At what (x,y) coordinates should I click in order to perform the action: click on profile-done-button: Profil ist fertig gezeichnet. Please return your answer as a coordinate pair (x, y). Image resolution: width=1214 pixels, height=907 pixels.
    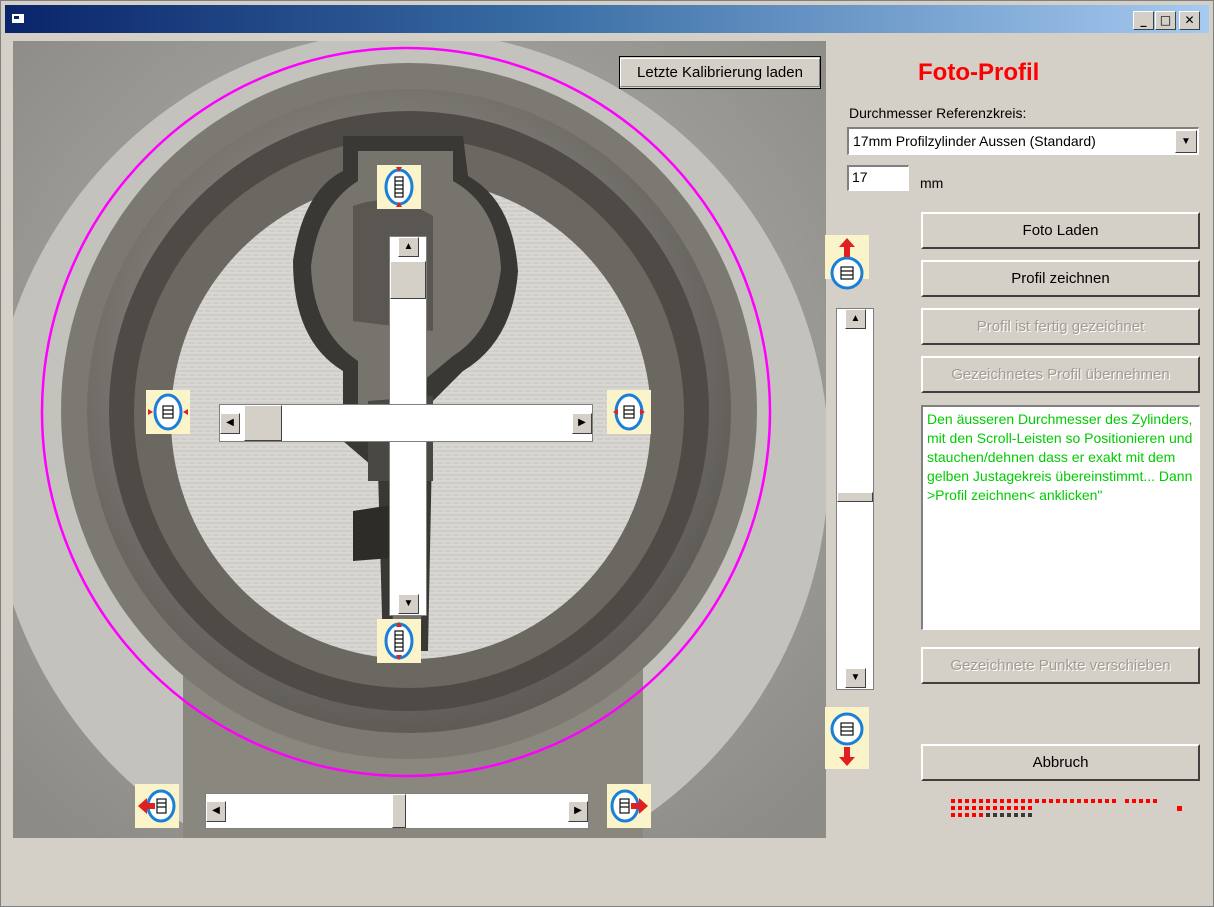
    Looking at the image, I should click on (1060, 326).